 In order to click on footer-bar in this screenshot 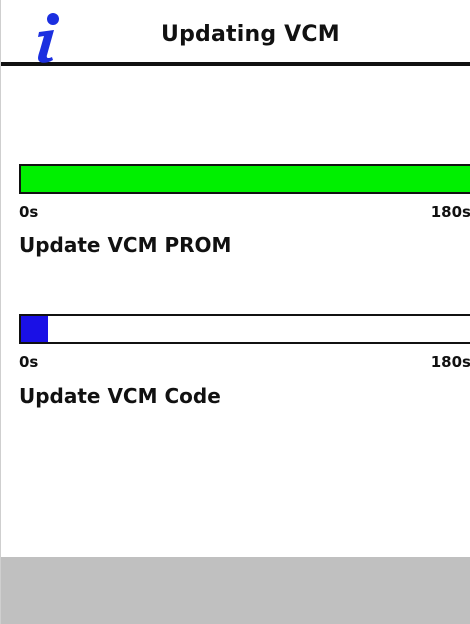, I will do `click(235, 590)`.